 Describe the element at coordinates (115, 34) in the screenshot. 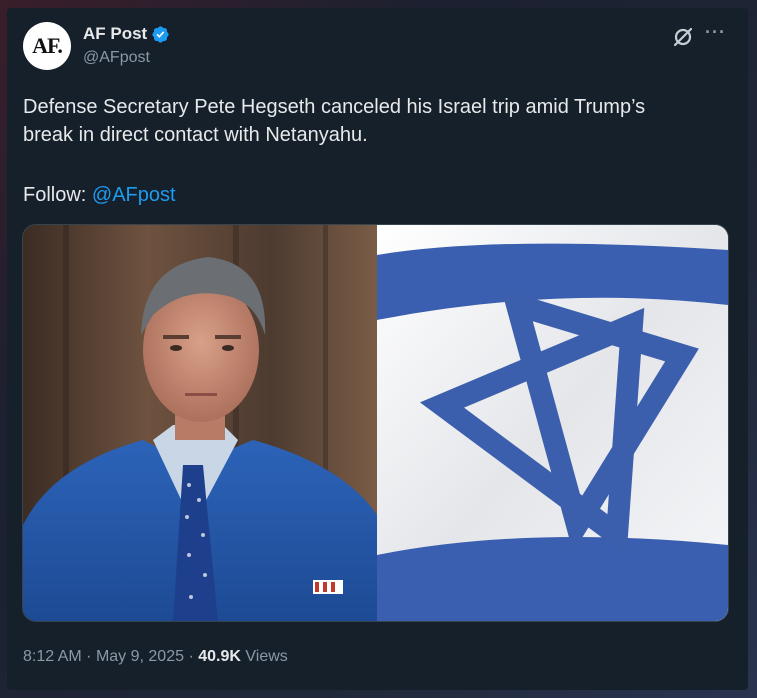

I see `display-name: AF Post` at that location.